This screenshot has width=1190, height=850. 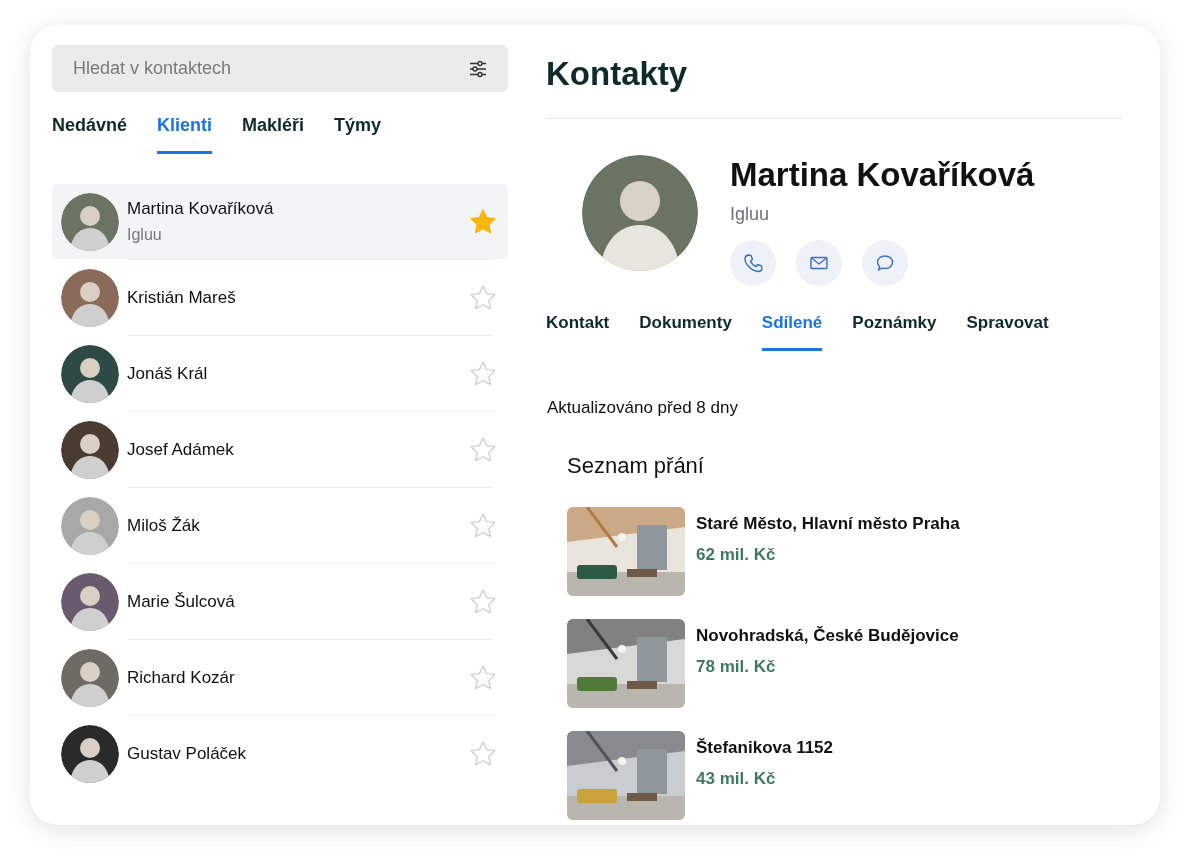 I want to click on wishlist-title: Seznam přání, so click(x=636, y=465).